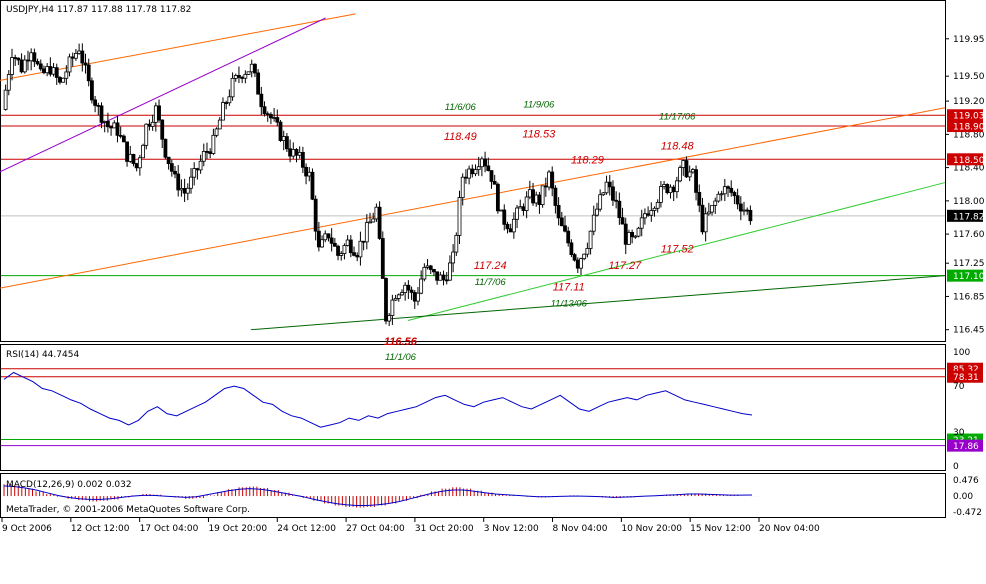  What do you see at coordinates (42, 355) in the screenshot?
I see `rsi-header: RSI(14) 44.7454` at bounding box center [42, 355].